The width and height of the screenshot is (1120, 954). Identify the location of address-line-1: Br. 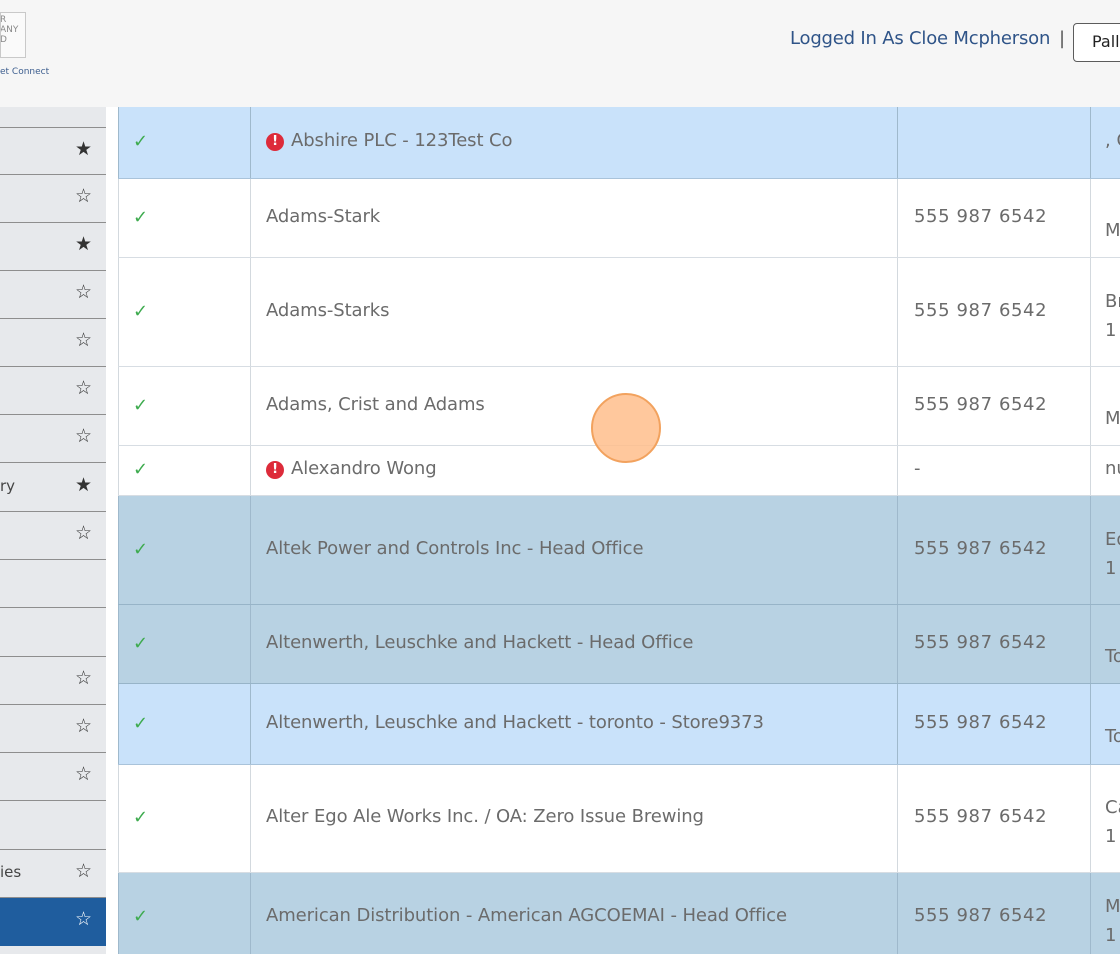
(1112, 301).